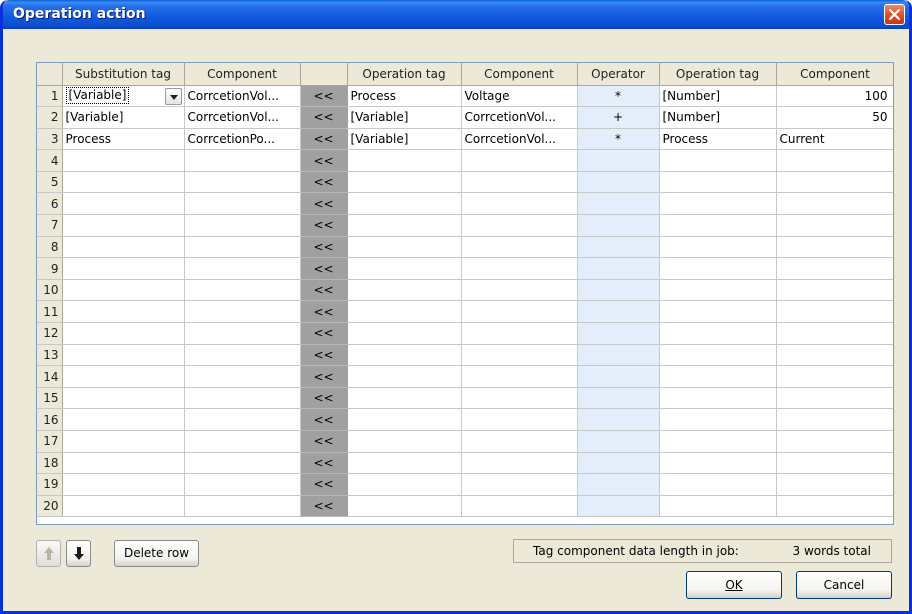 The image size is (912, 614). I want to click on close-button, so click(894, 14).